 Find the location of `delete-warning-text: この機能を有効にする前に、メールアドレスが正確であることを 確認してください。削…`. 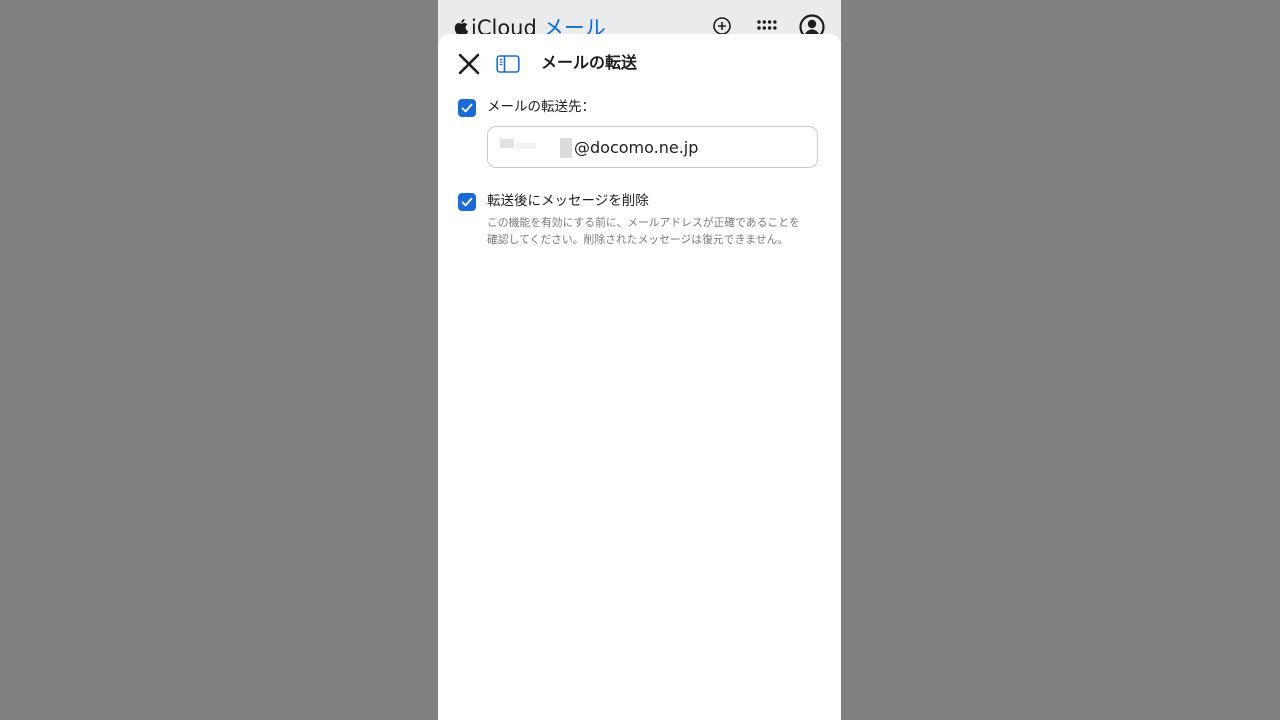

delete-warning-text: この機能を有効にする前に、メールアドレスが正確であることを 確認してください。削… is located at coordinates (654, 231).